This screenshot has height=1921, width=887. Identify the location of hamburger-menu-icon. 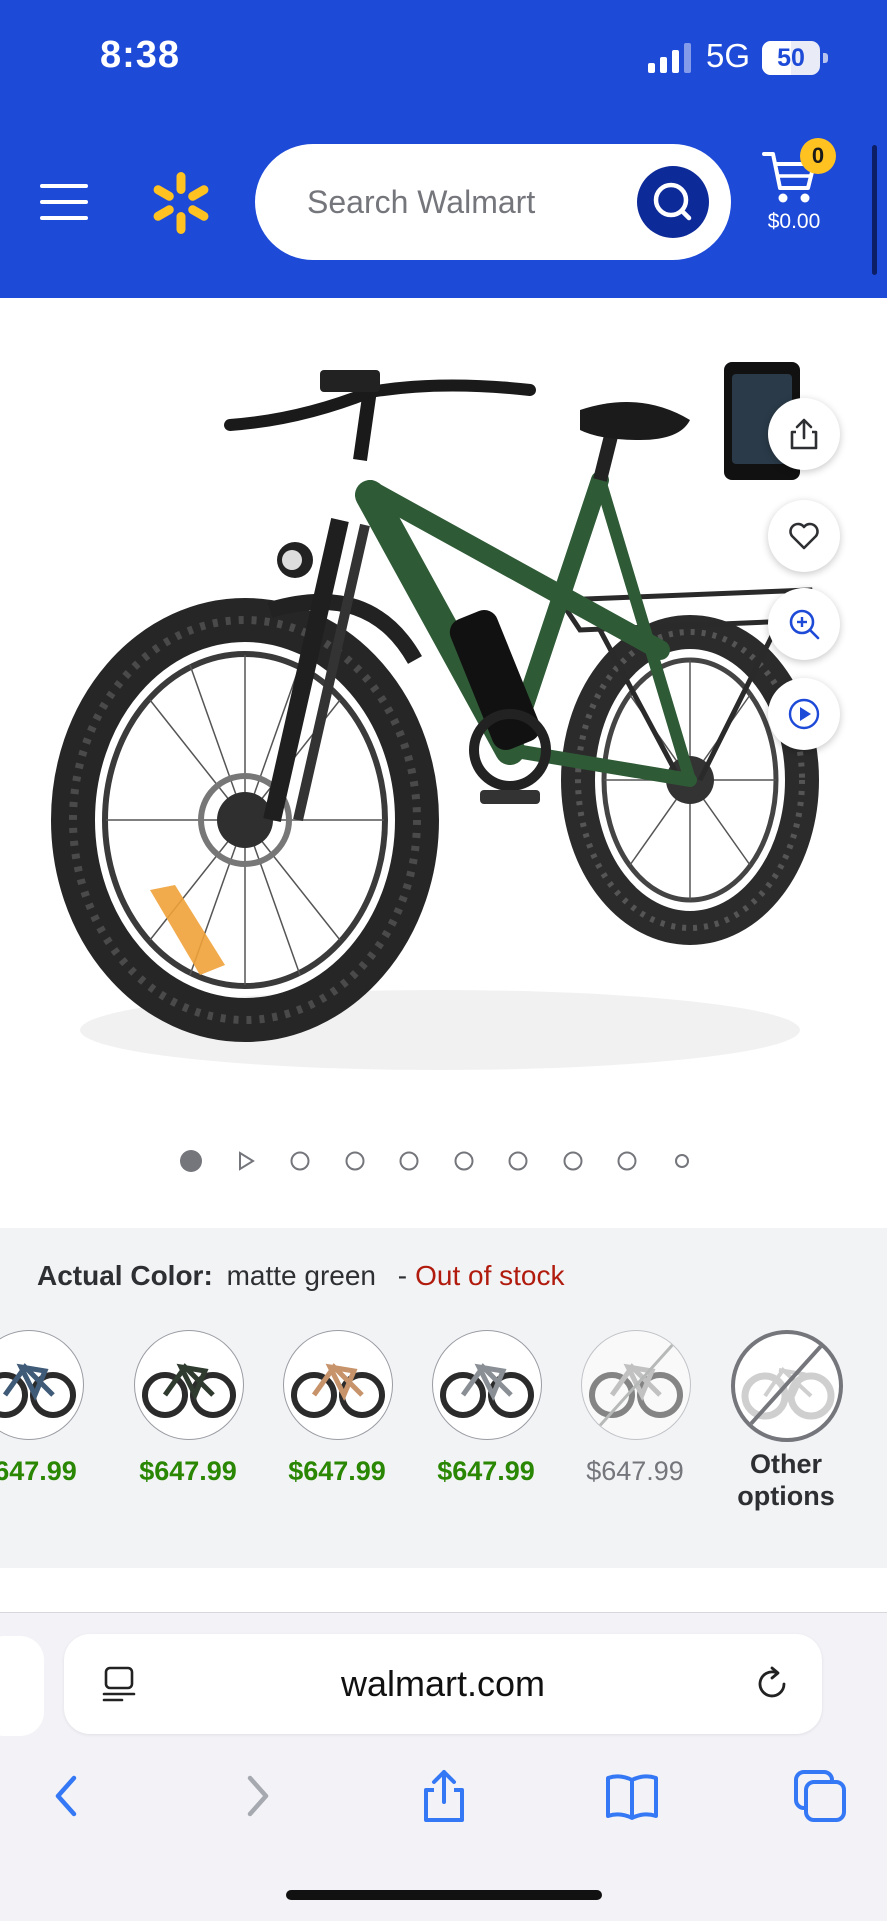
(64, 202).